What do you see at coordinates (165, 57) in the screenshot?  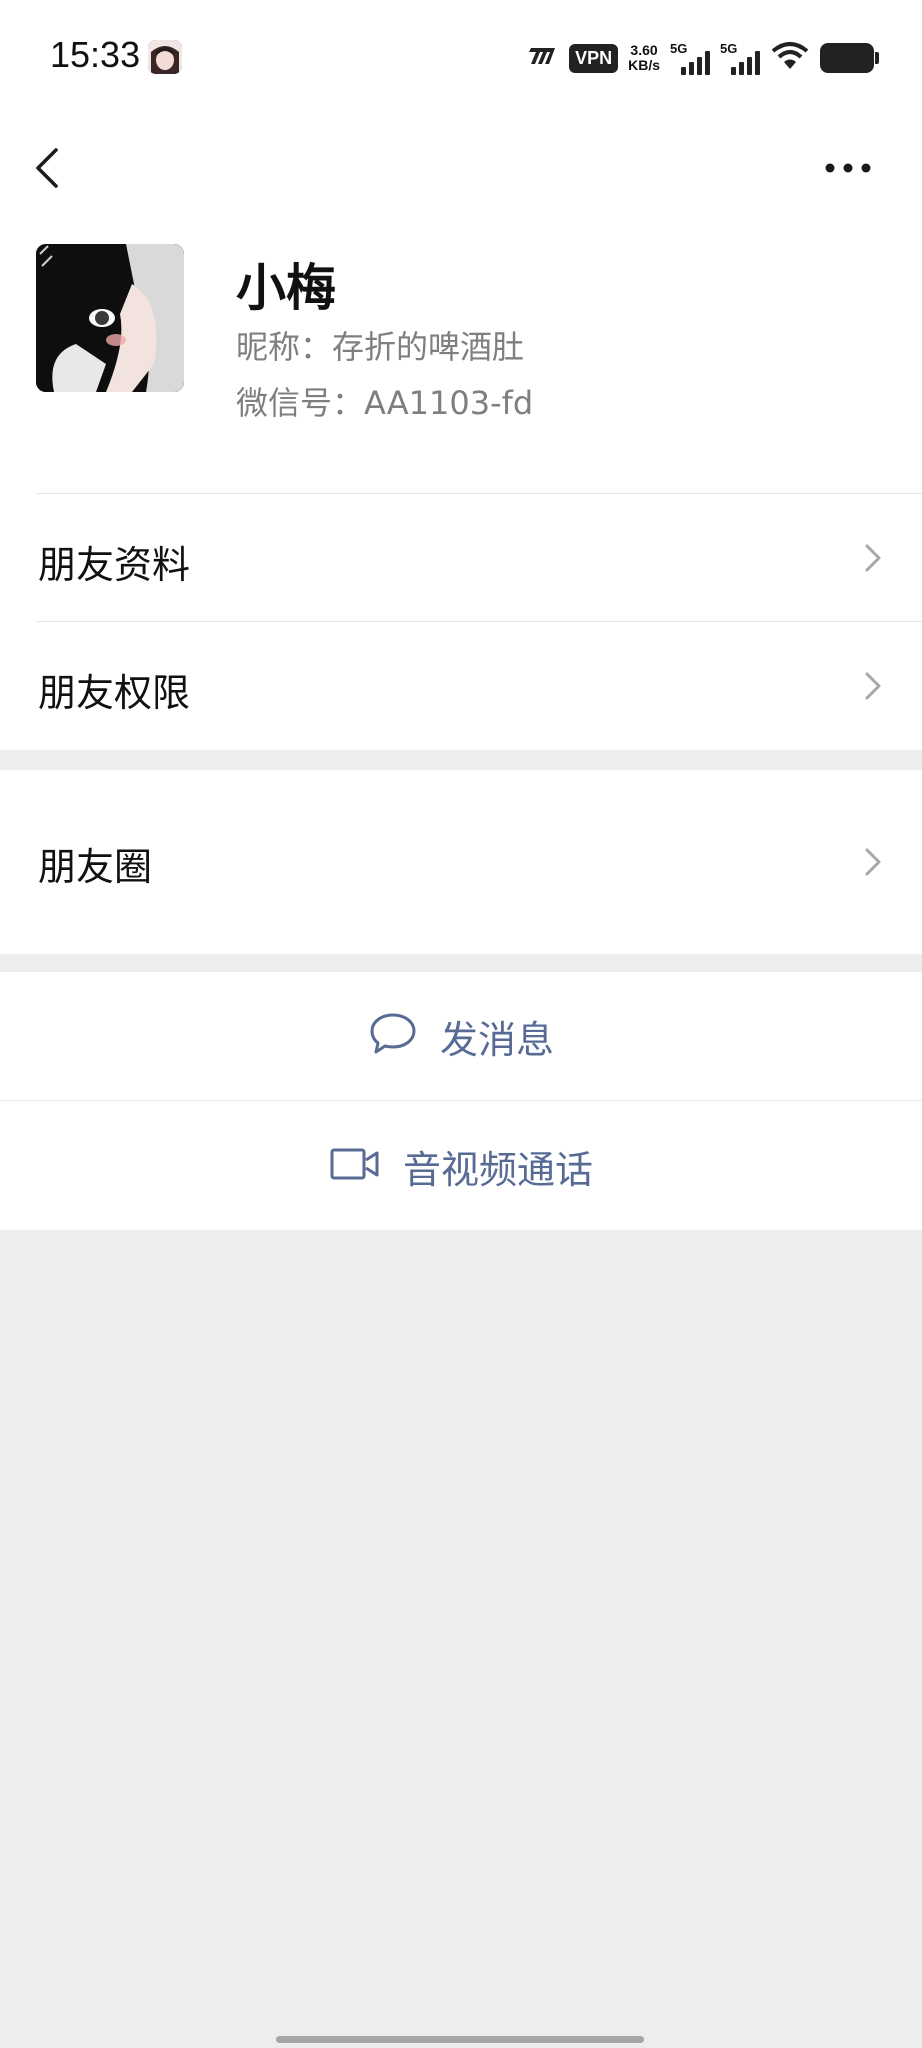 I see `app-avatar-icon` at bounding box center [165, 57].